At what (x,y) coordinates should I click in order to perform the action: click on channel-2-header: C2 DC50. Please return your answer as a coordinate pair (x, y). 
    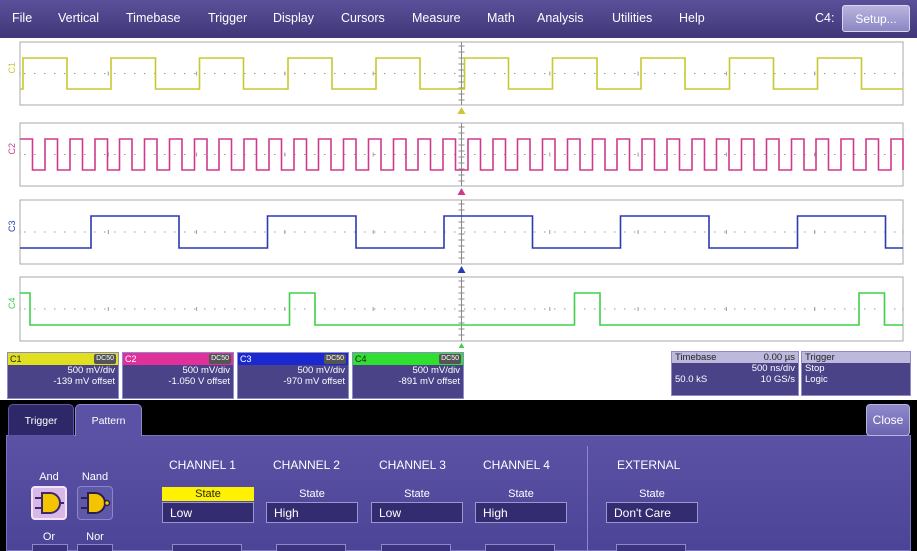
    Looking at the image, I should click on (178, 359).